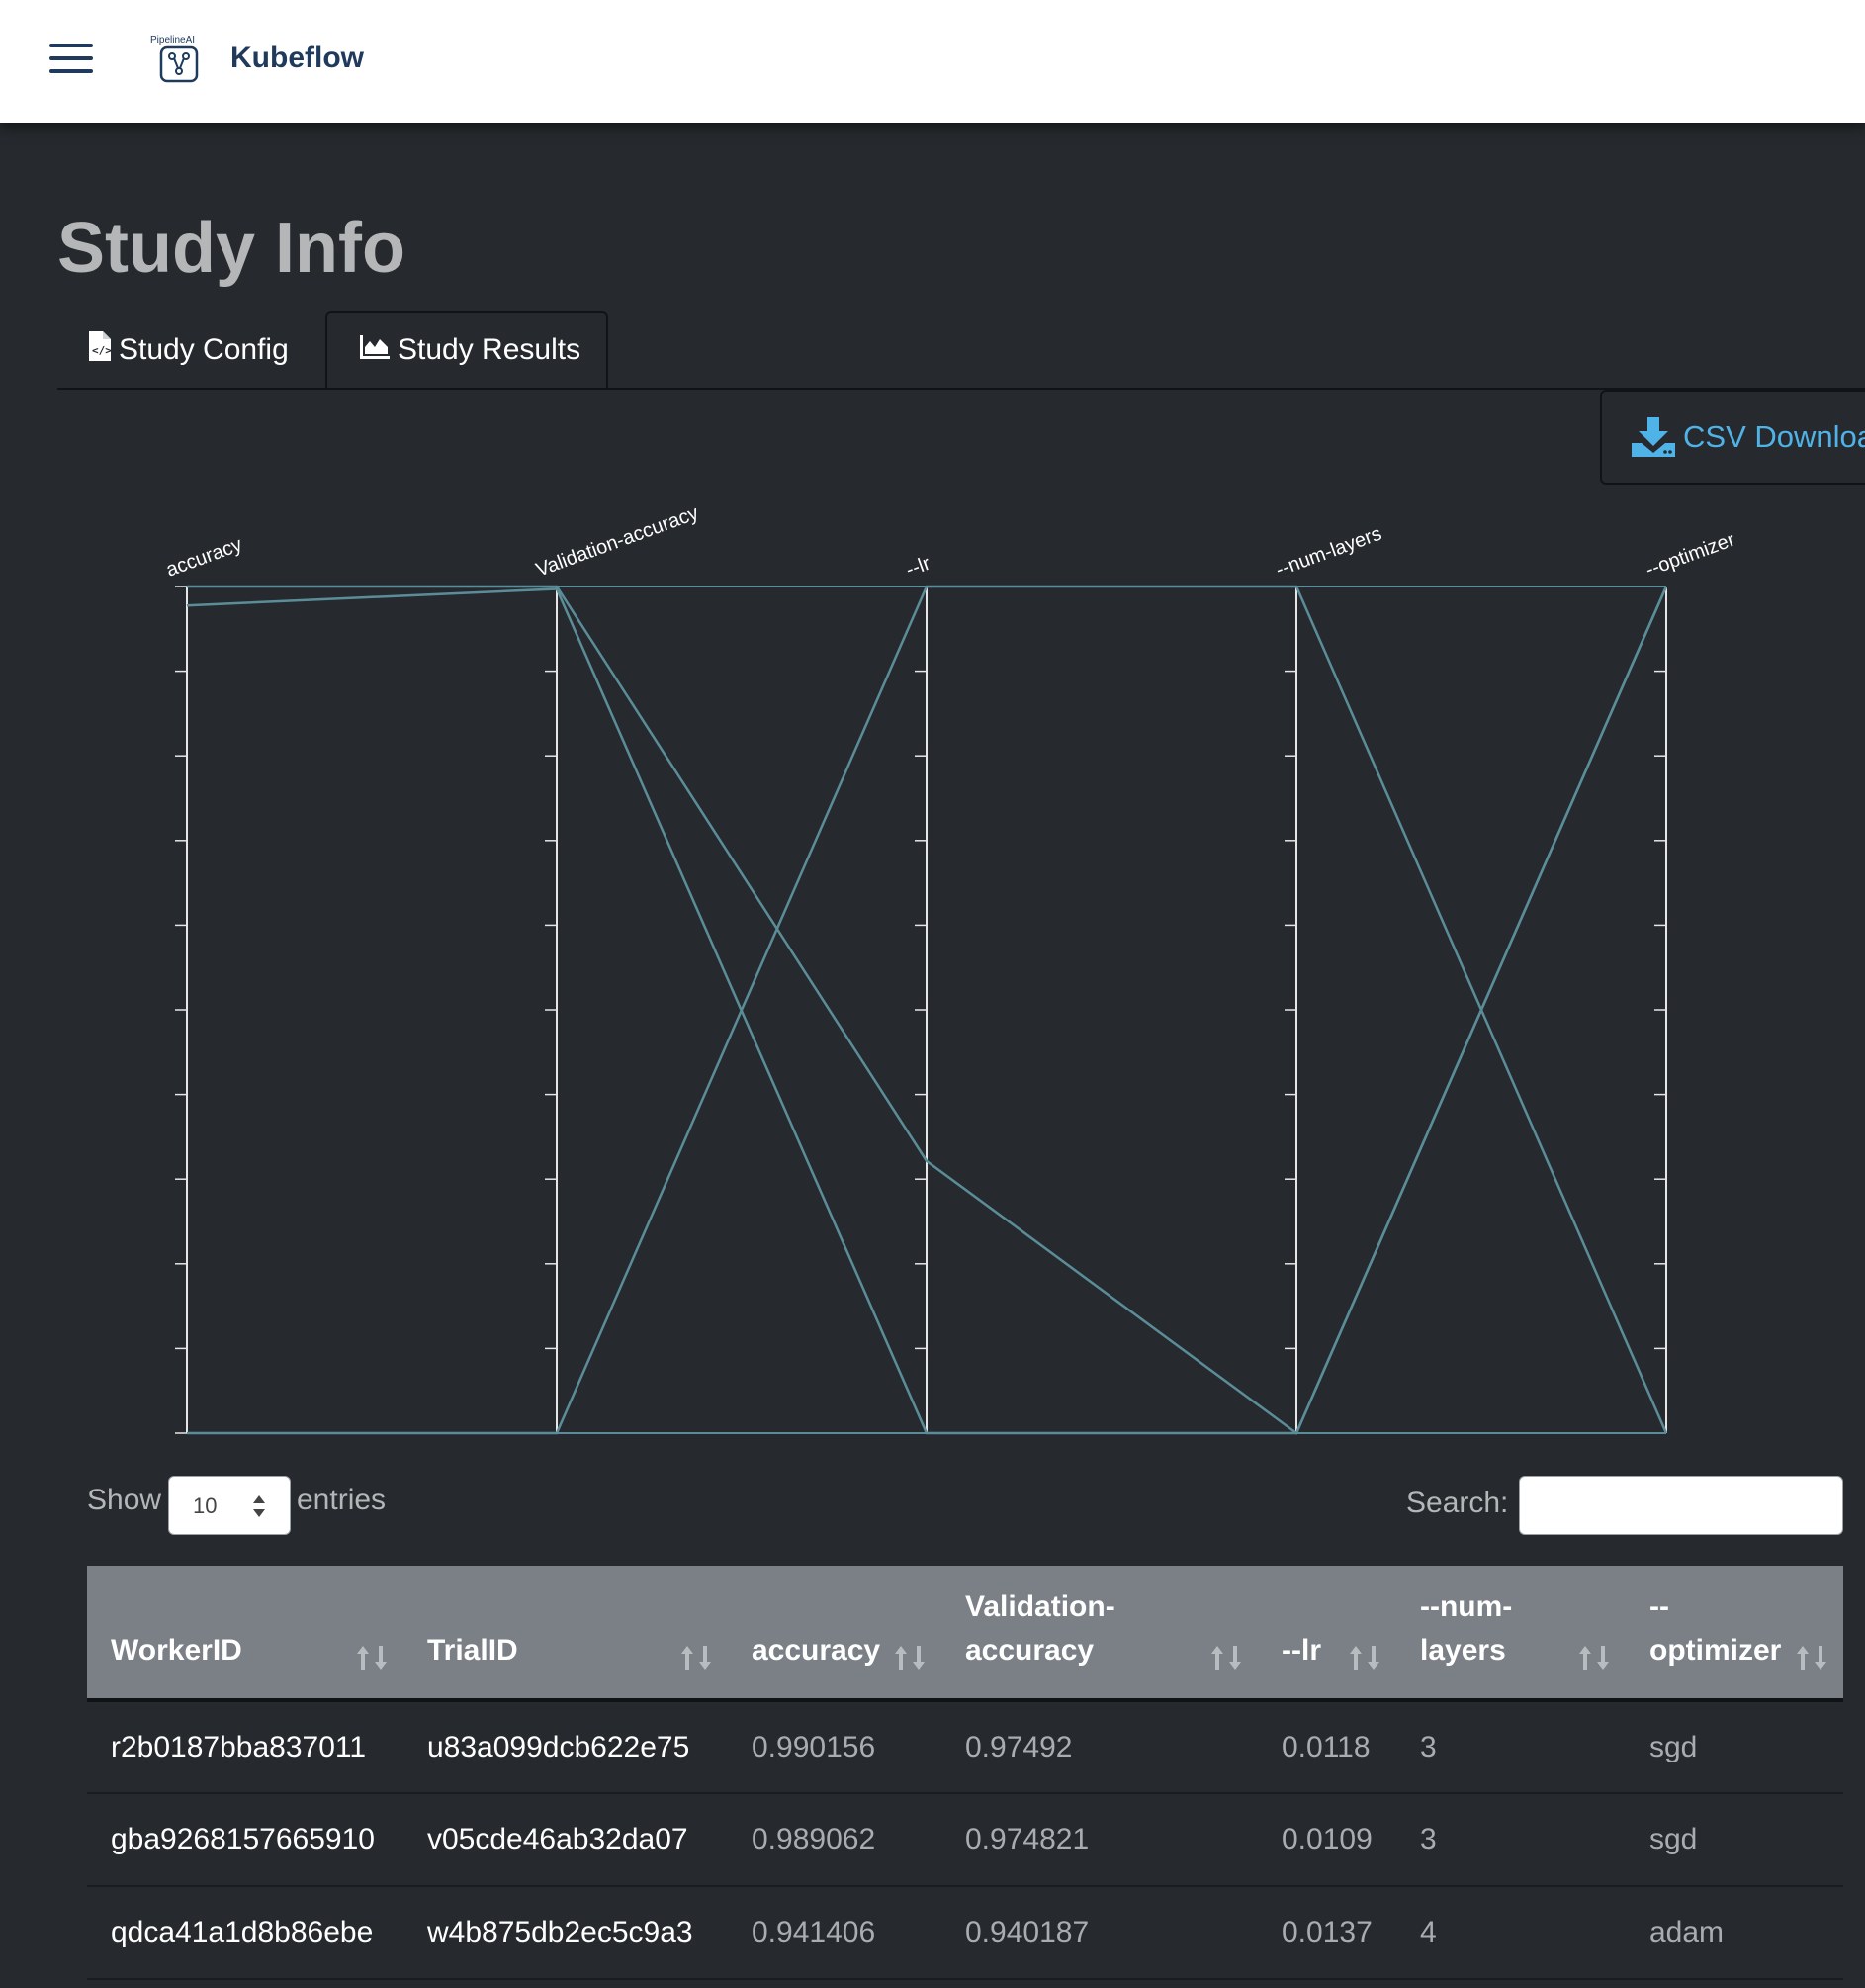  I want to click on file-code-icon: </>, so click(101, 350).